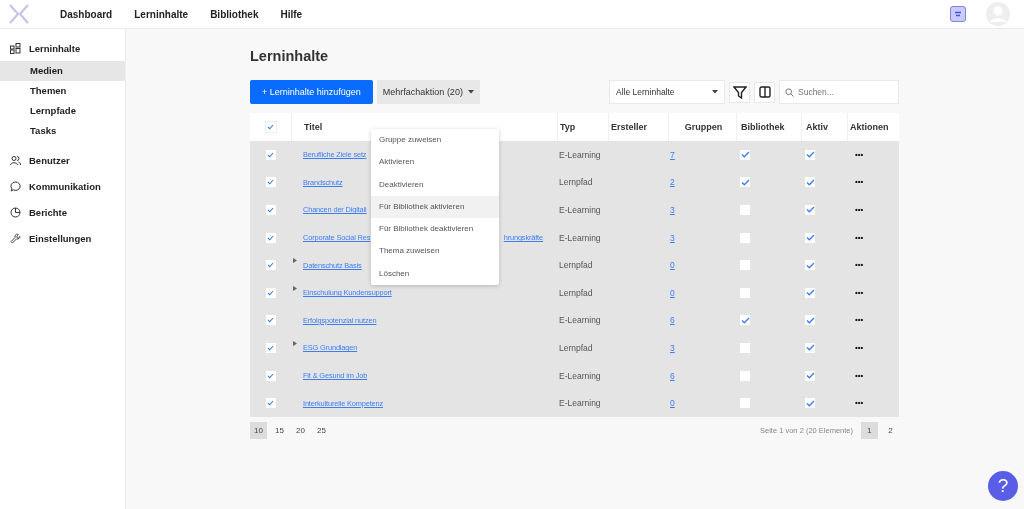 The height and width of the screenshot is (509, 1024). I want to click on help-button: ?, so click(1003, 486).